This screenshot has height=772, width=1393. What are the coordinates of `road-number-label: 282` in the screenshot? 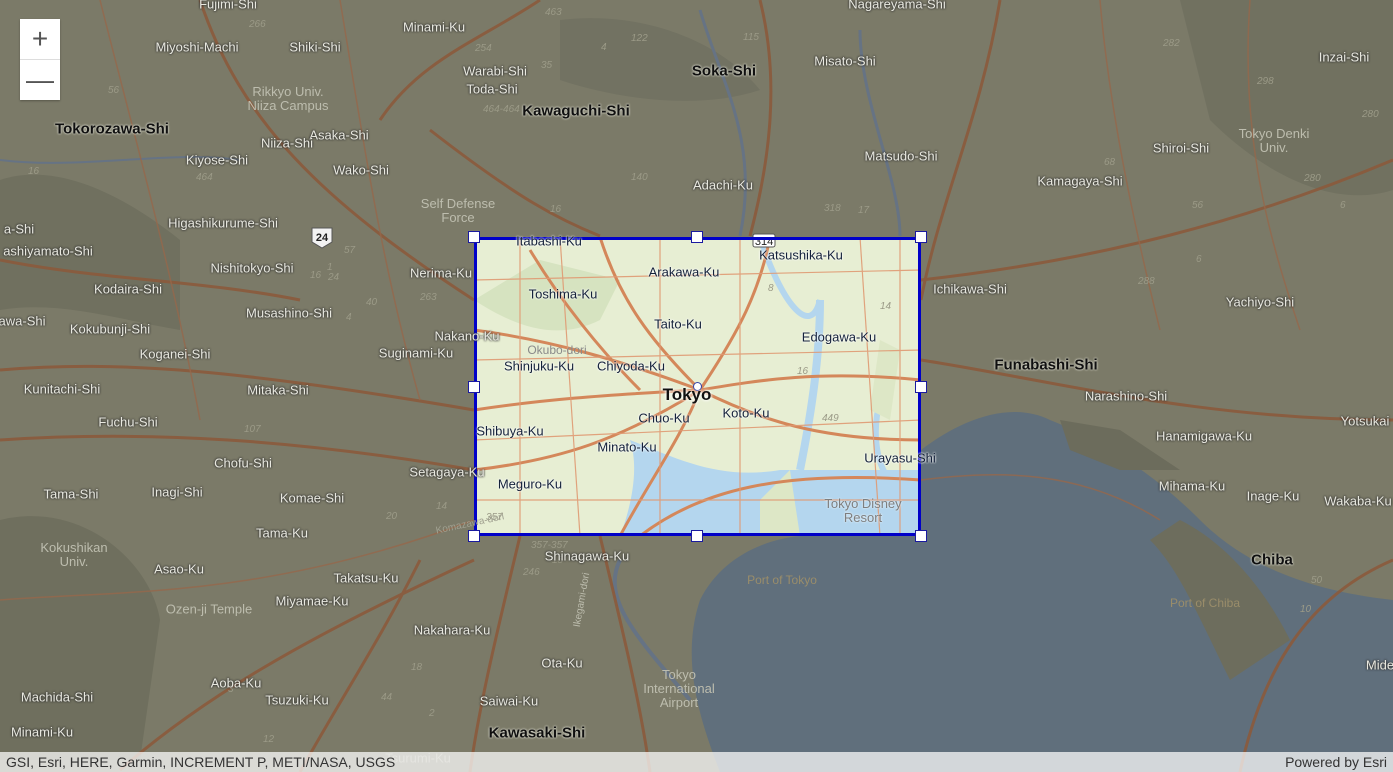 It's located at (1171, 43).